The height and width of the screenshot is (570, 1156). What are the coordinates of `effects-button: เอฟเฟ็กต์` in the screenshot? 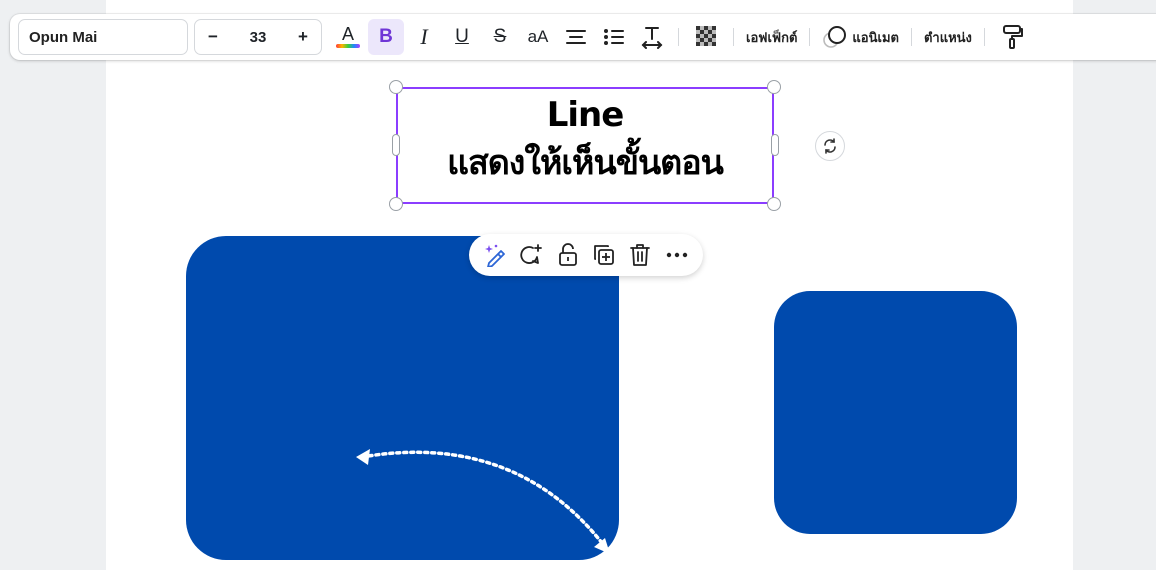 It's located at (771, 37).